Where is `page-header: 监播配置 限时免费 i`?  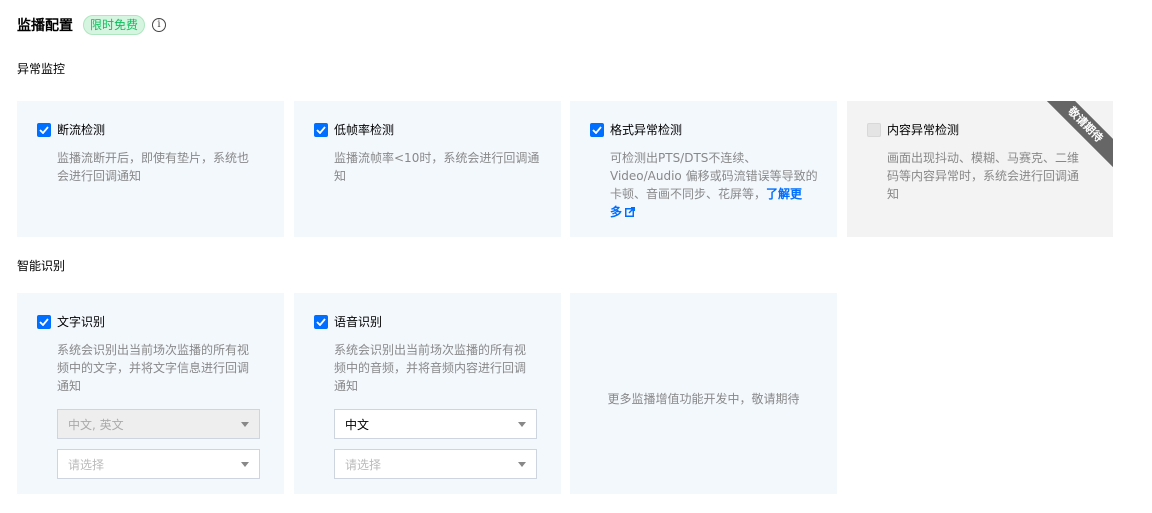
page-header: 监播配置 限时免费 i is located at coordinates (92, 25).